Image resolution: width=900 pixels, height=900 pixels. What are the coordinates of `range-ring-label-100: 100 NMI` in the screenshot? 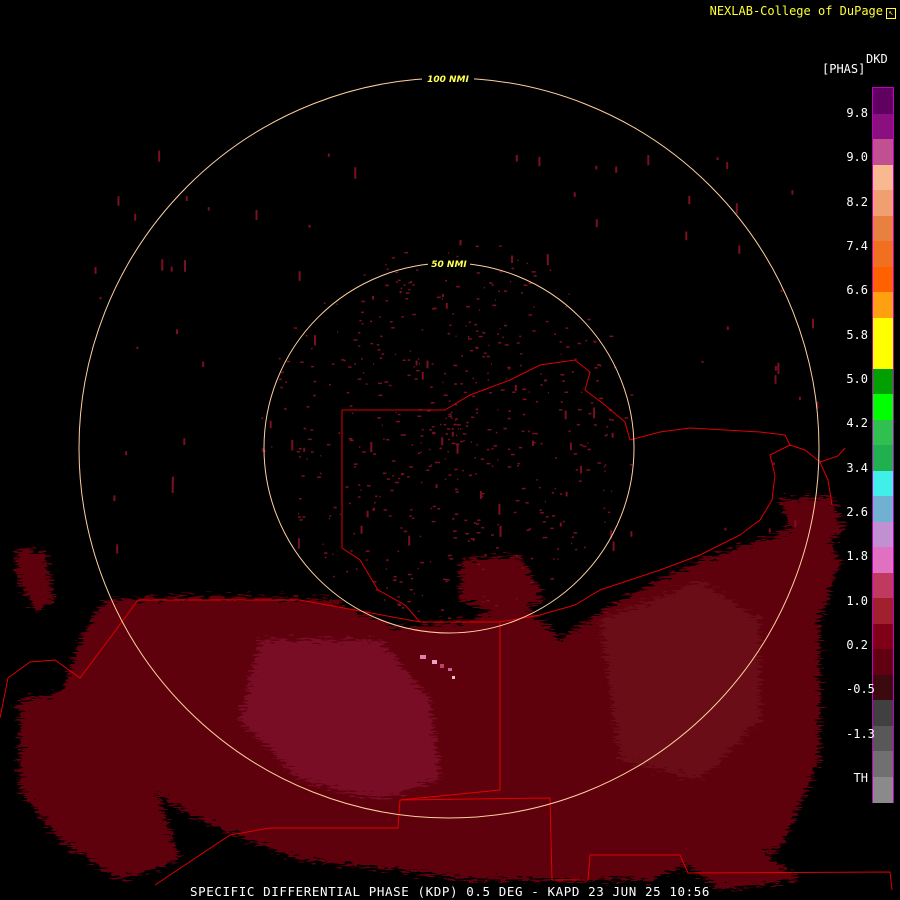 It's located at (448, 80).